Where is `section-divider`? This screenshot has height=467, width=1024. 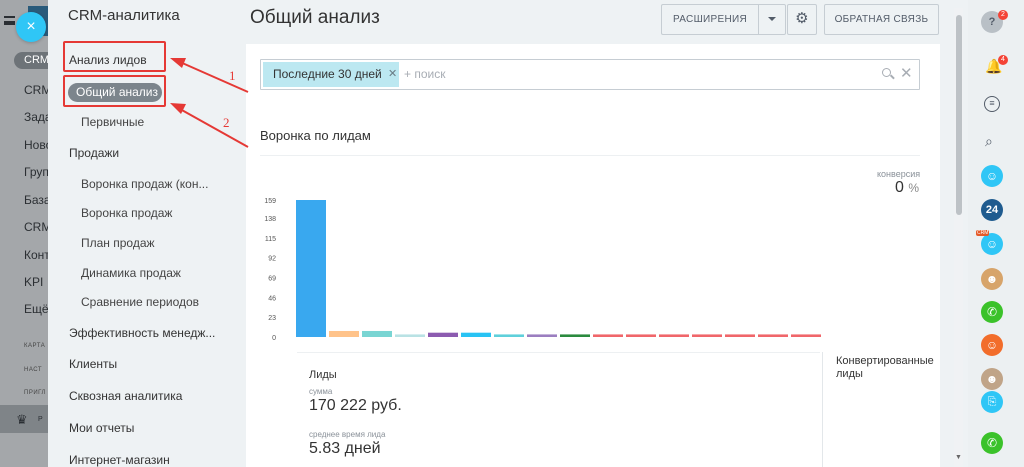 section-divider is located at coordinates (590, 155).